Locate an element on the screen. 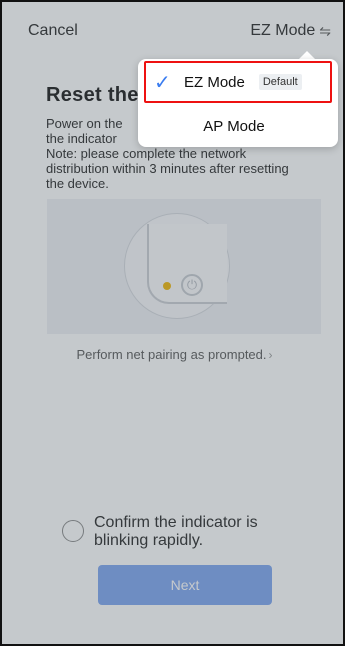 The width and height of the screenshot is (345, 646). checkmark-icon: ✓ is located at coordinates (162, 82).